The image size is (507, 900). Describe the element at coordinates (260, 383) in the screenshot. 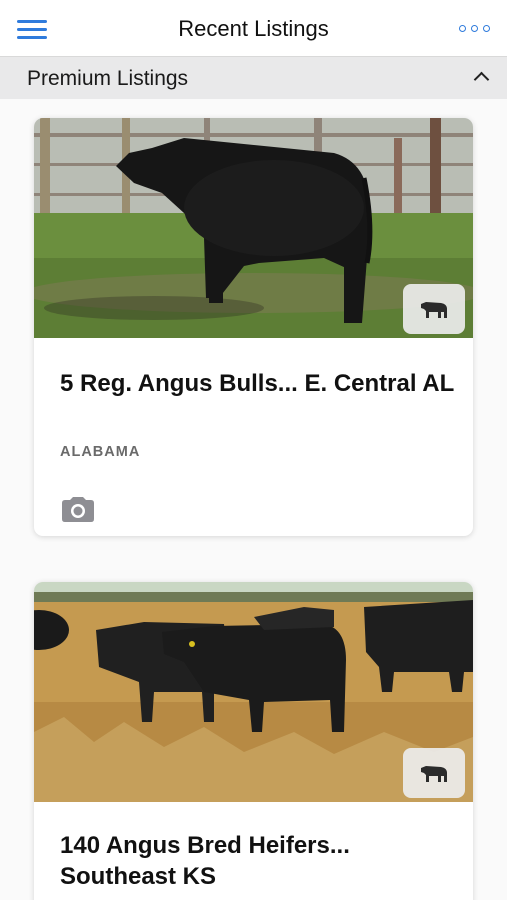

I see `listing-title: 5 Reg. Angus Bulls... E. Central AL` at that location.